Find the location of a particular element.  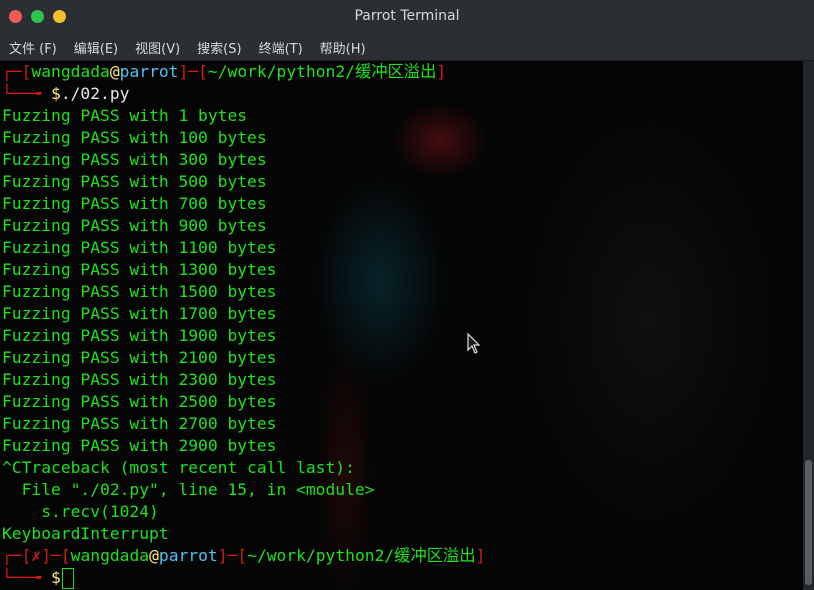

input-line: └──╼ $ is located at coordinates (38, 578).